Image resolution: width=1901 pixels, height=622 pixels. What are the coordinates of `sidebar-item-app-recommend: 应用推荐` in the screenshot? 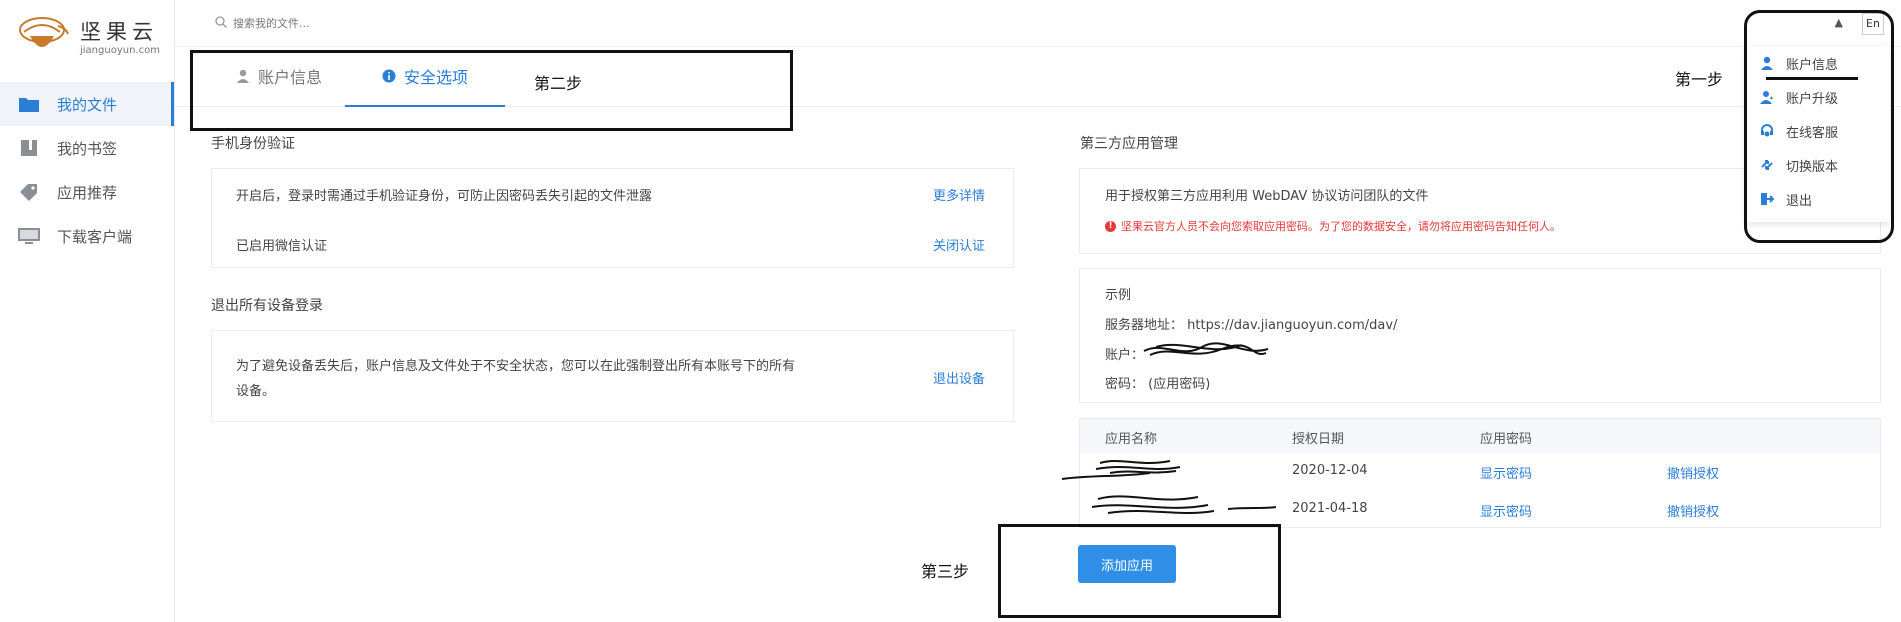 It's located at (87, 192).